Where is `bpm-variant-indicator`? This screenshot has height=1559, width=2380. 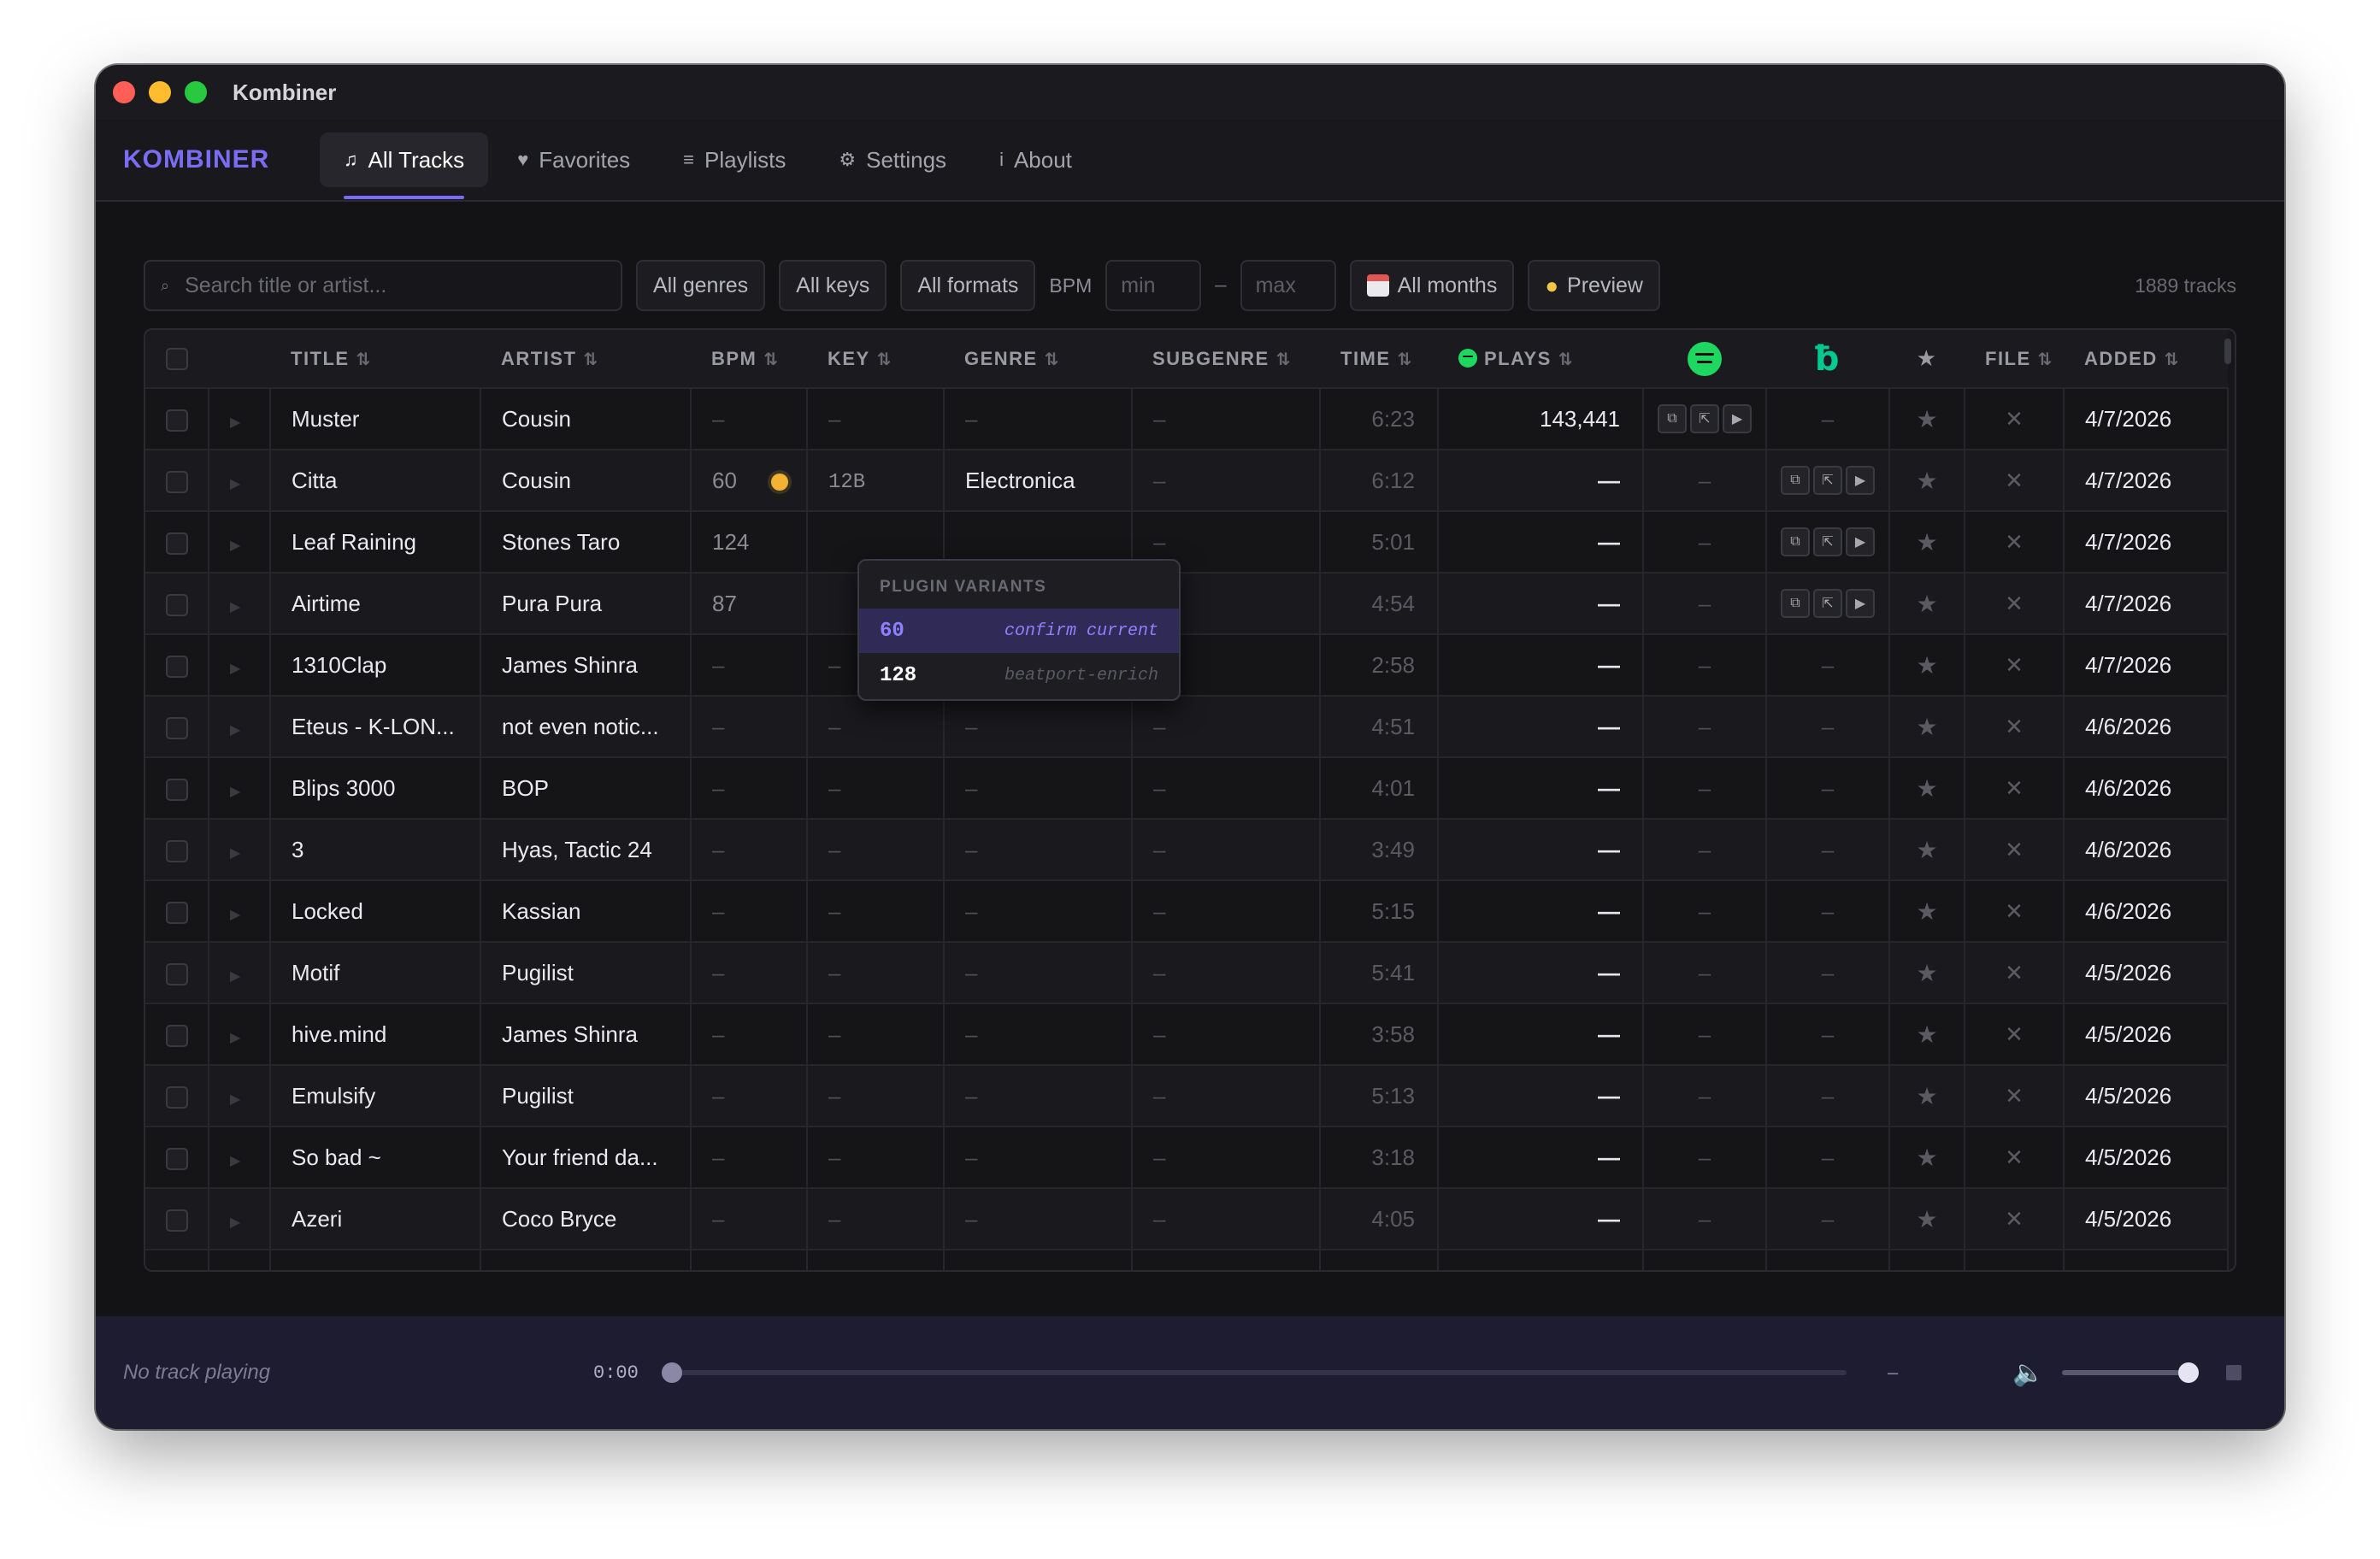 bpm-variant-indicator is located at coordinates (779, 482).